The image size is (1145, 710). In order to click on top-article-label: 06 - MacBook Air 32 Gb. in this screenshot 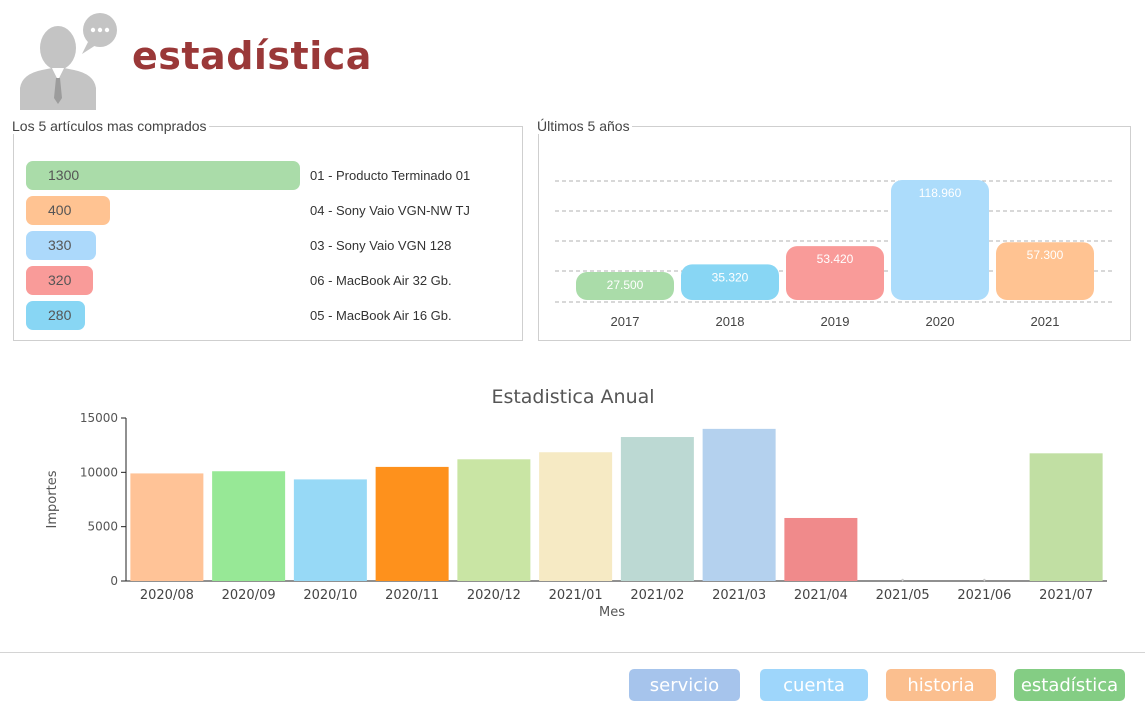, I will do `click(381, 280)`.